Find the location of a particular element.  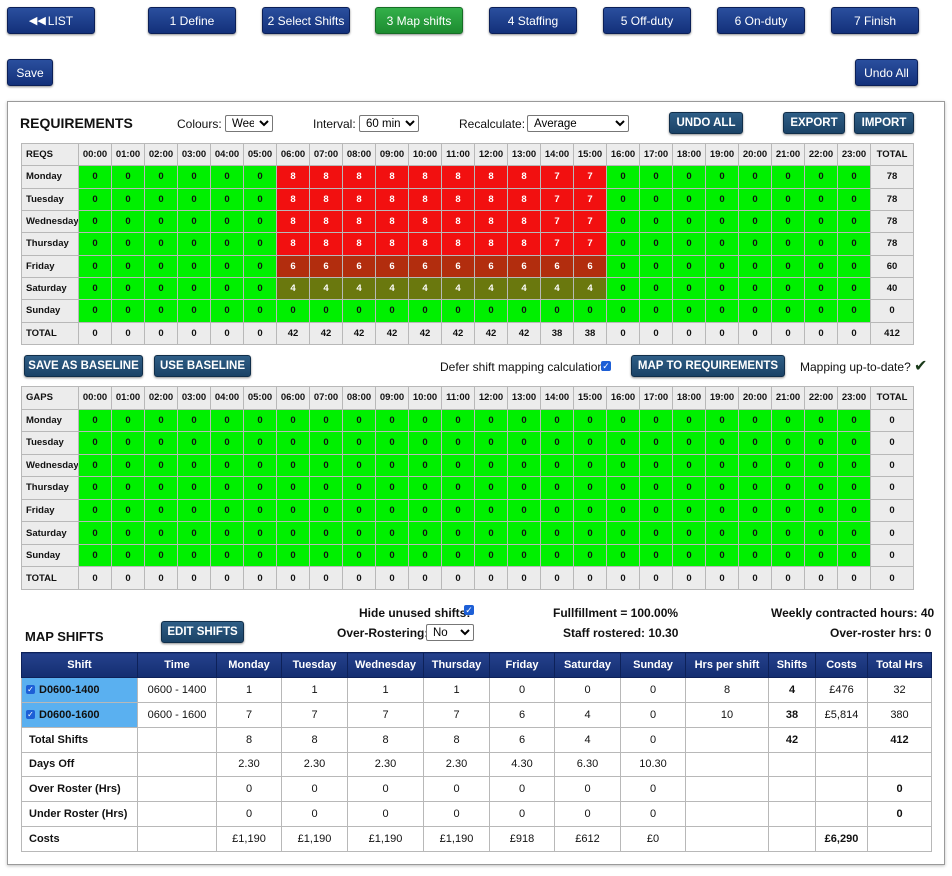

export-button: EXPORT is located at coordinates (814, 123).